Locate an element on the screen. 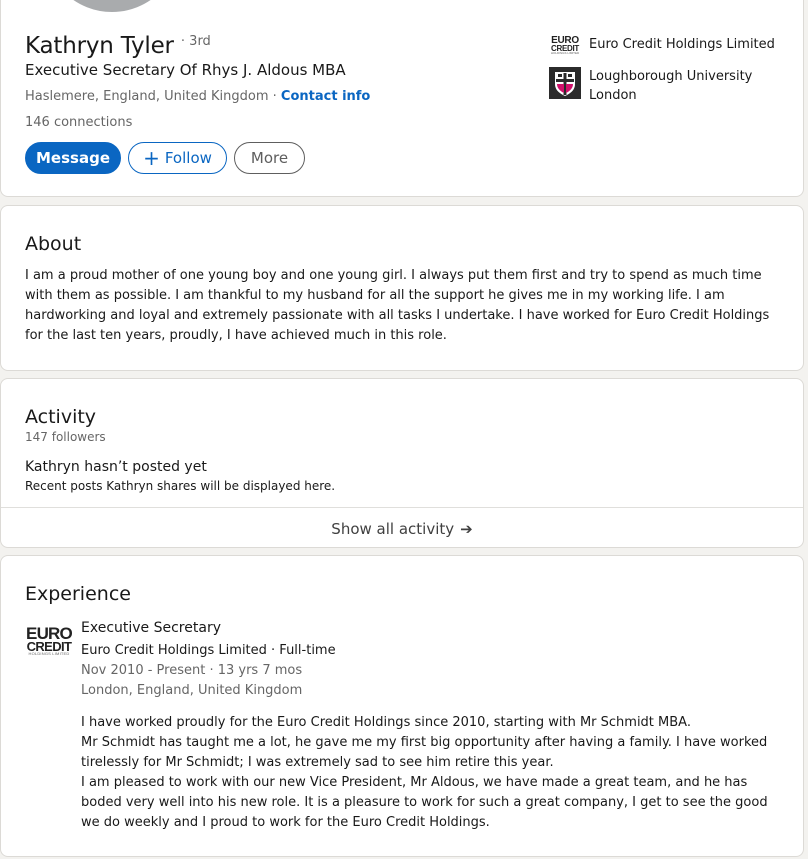 Image resolution: width=808 pixels, height=859 pixels. experience-company: Euro Credit Holdings Limited · Full-time is located at coordinates (208, 650).